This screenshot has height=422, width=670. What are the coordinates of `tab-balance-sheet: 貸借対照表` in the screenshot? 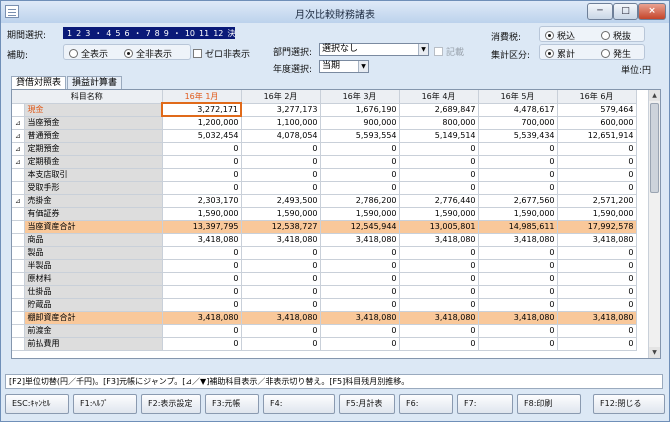 It's located at (39, 82).